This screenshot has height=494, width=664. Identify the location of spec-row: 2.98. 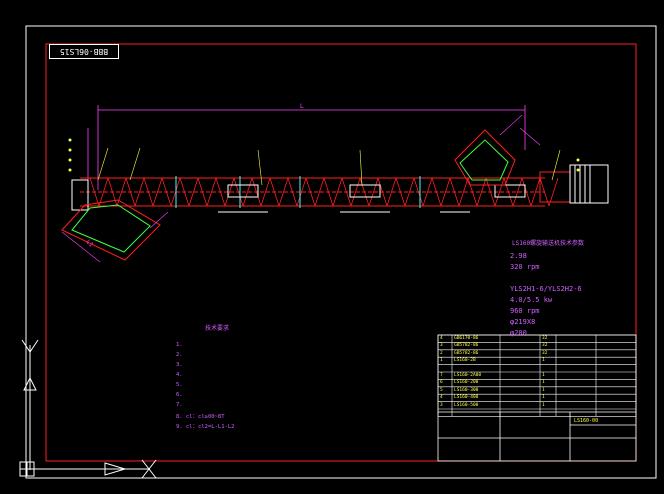
(516, 256).